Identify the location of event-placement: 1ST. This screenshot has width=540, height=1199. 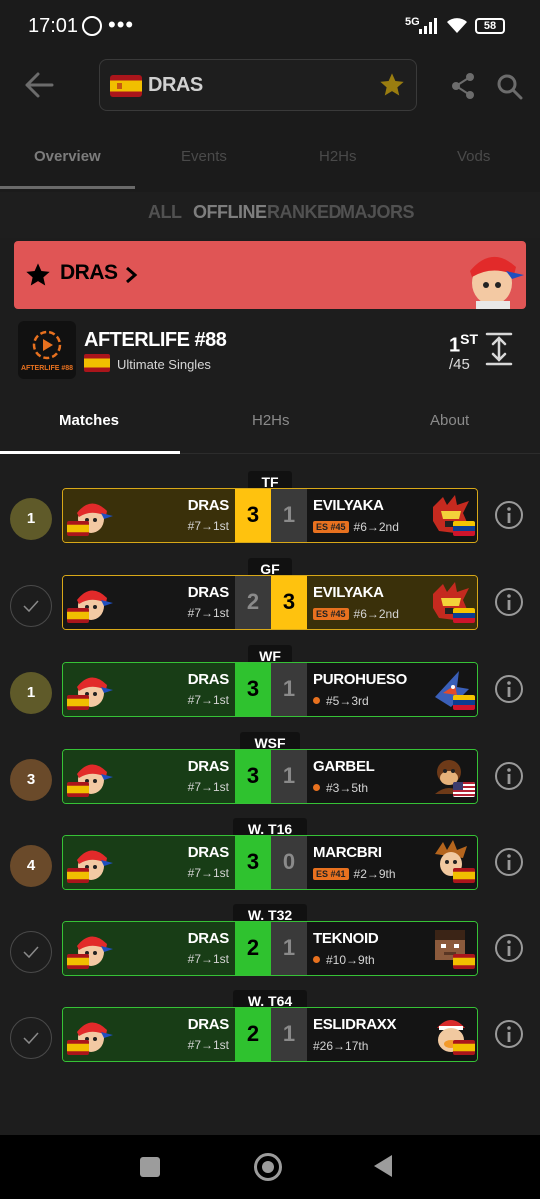
(464, 344).